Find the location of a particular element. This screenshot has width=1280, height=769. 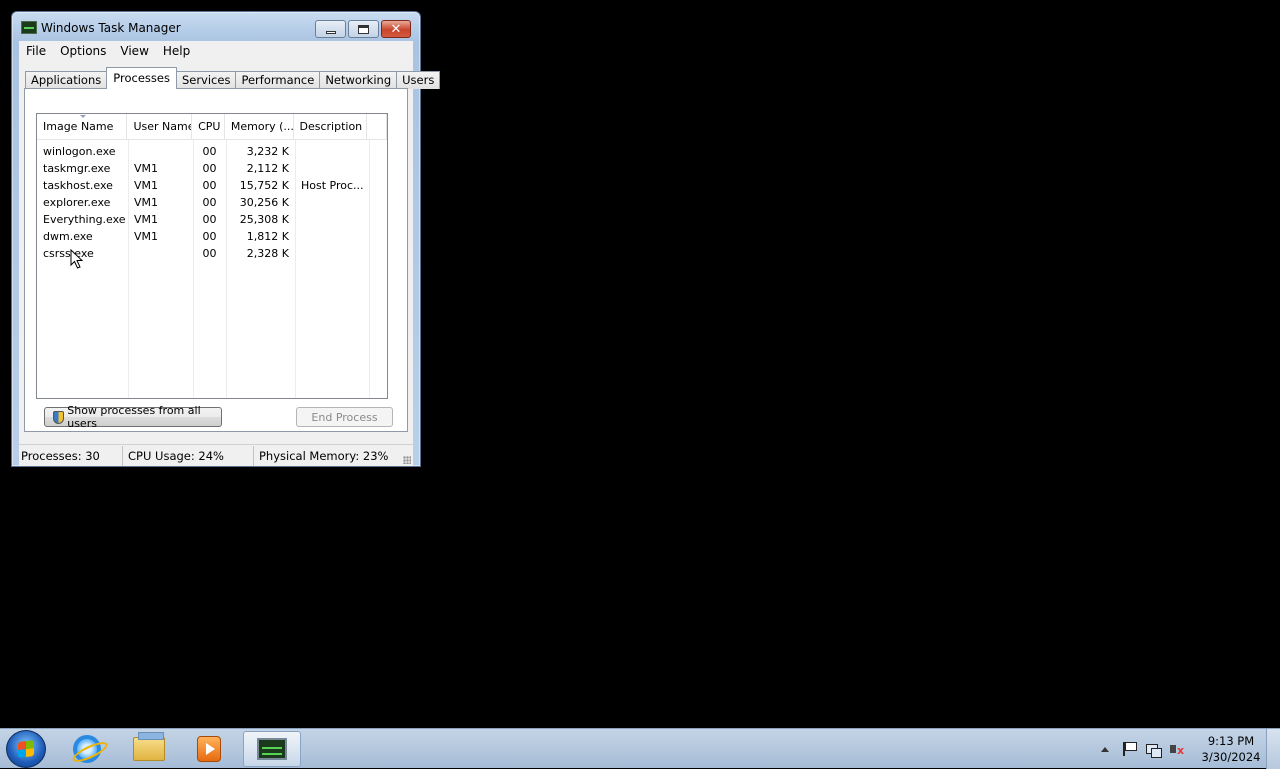

cell-image-name: taskmgr.exe is located at coordinates (77, 168).